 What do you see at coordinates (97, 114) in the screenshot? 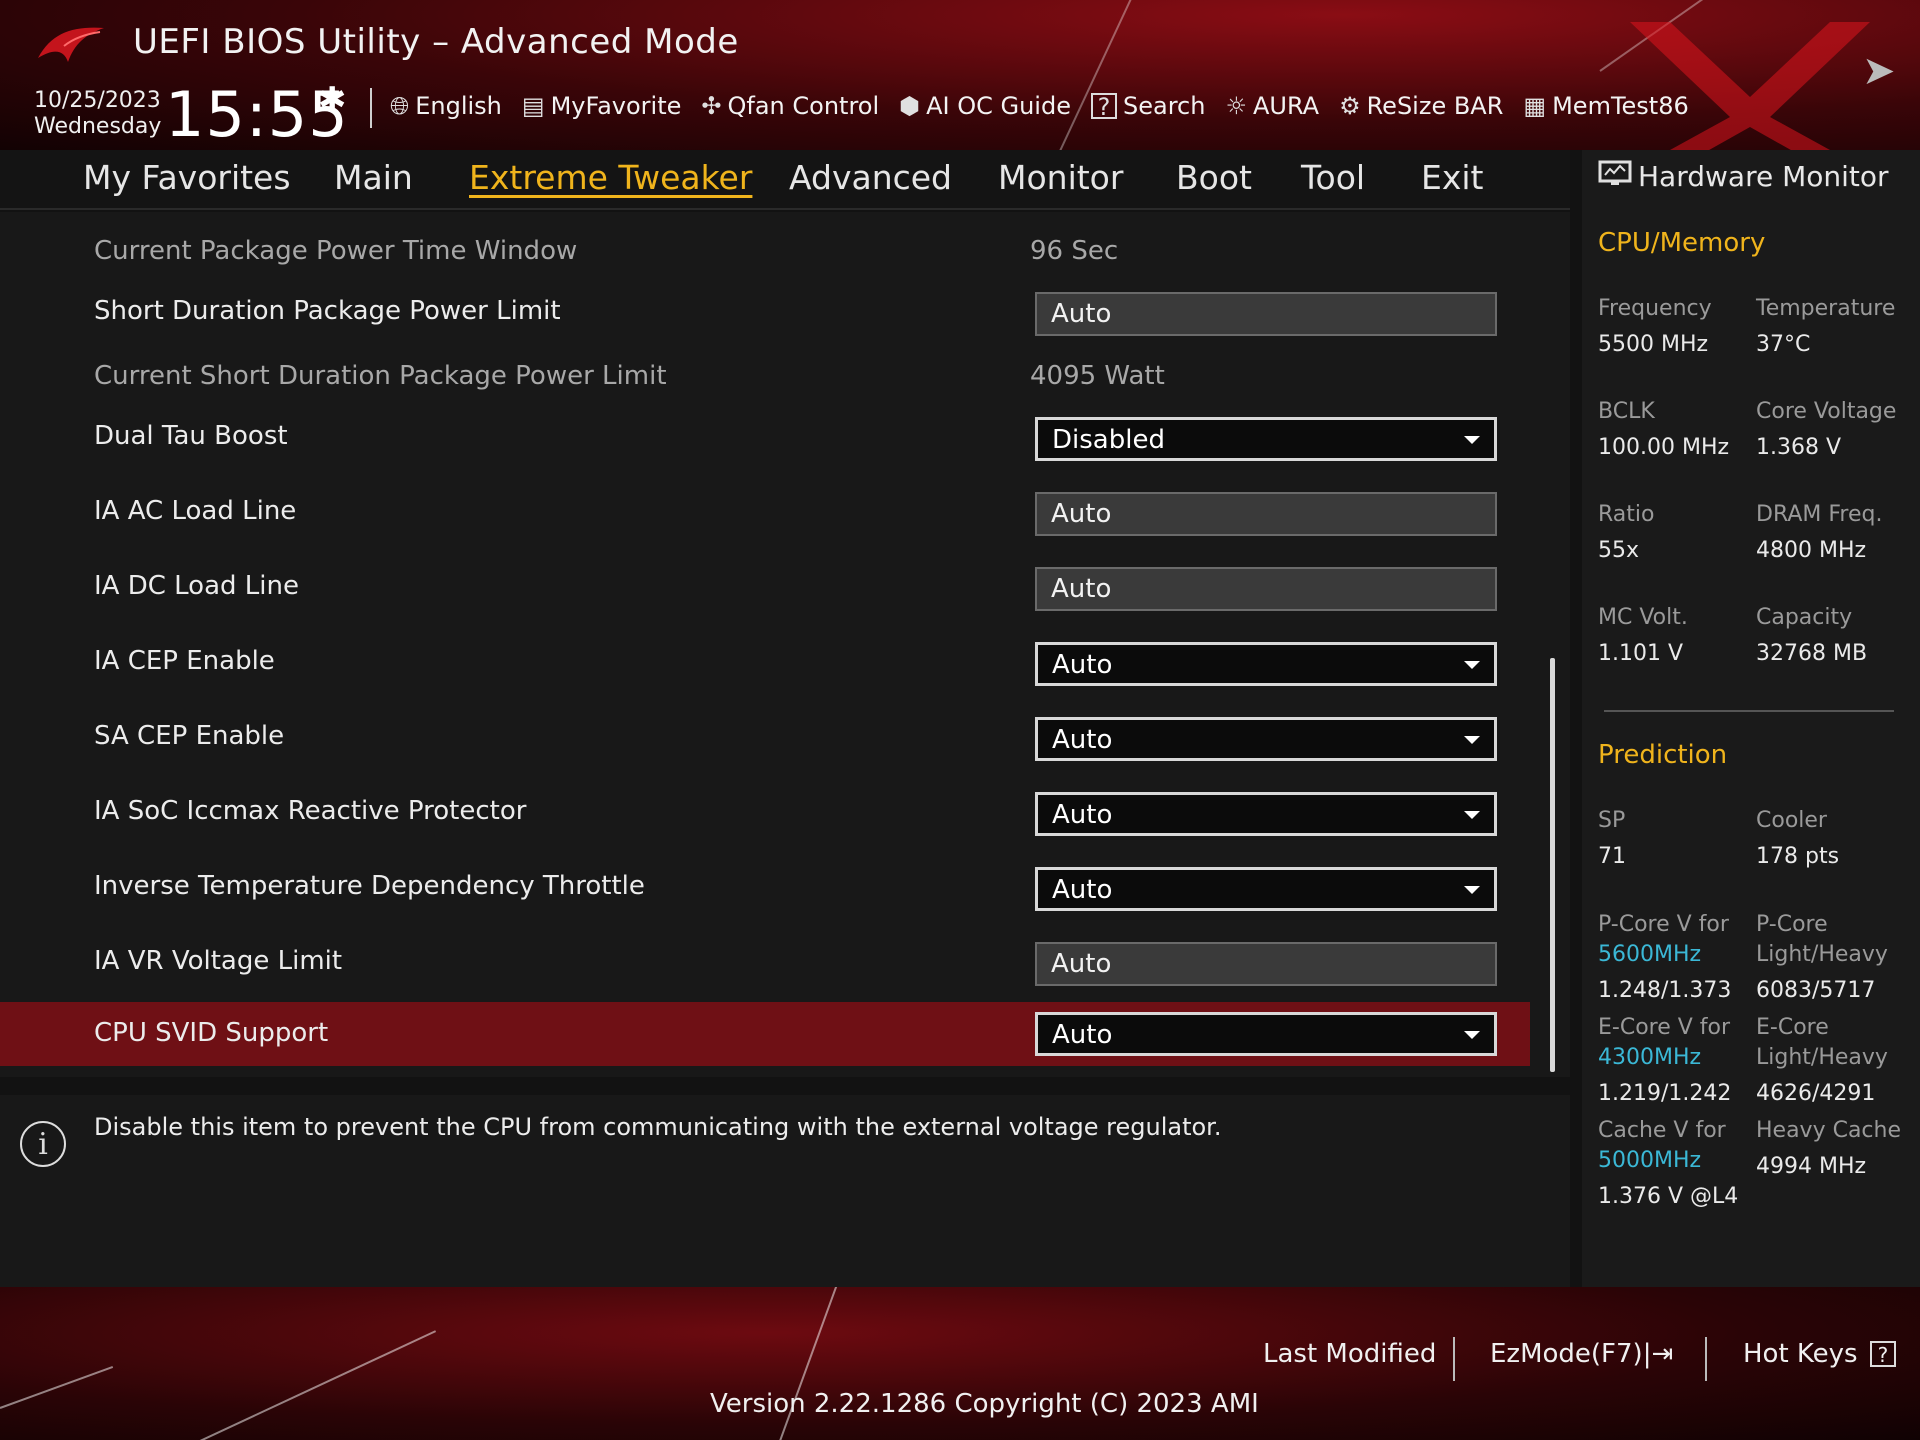
I see `date-display: 10/25/2023 Wednesday` at bounding box center [97, 114].